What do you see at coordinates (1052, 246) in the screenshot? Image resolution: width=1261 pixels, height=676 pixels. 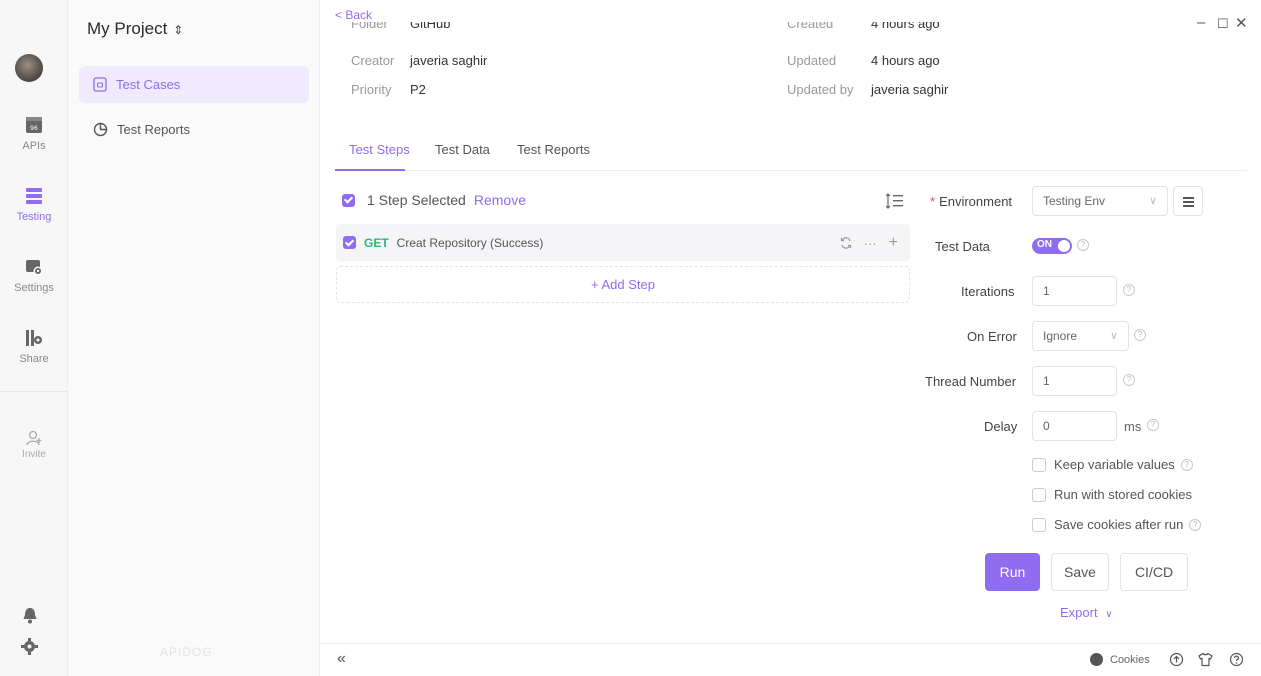 I see `test-data-toggle: ON` at bounding box center [1052, 246].